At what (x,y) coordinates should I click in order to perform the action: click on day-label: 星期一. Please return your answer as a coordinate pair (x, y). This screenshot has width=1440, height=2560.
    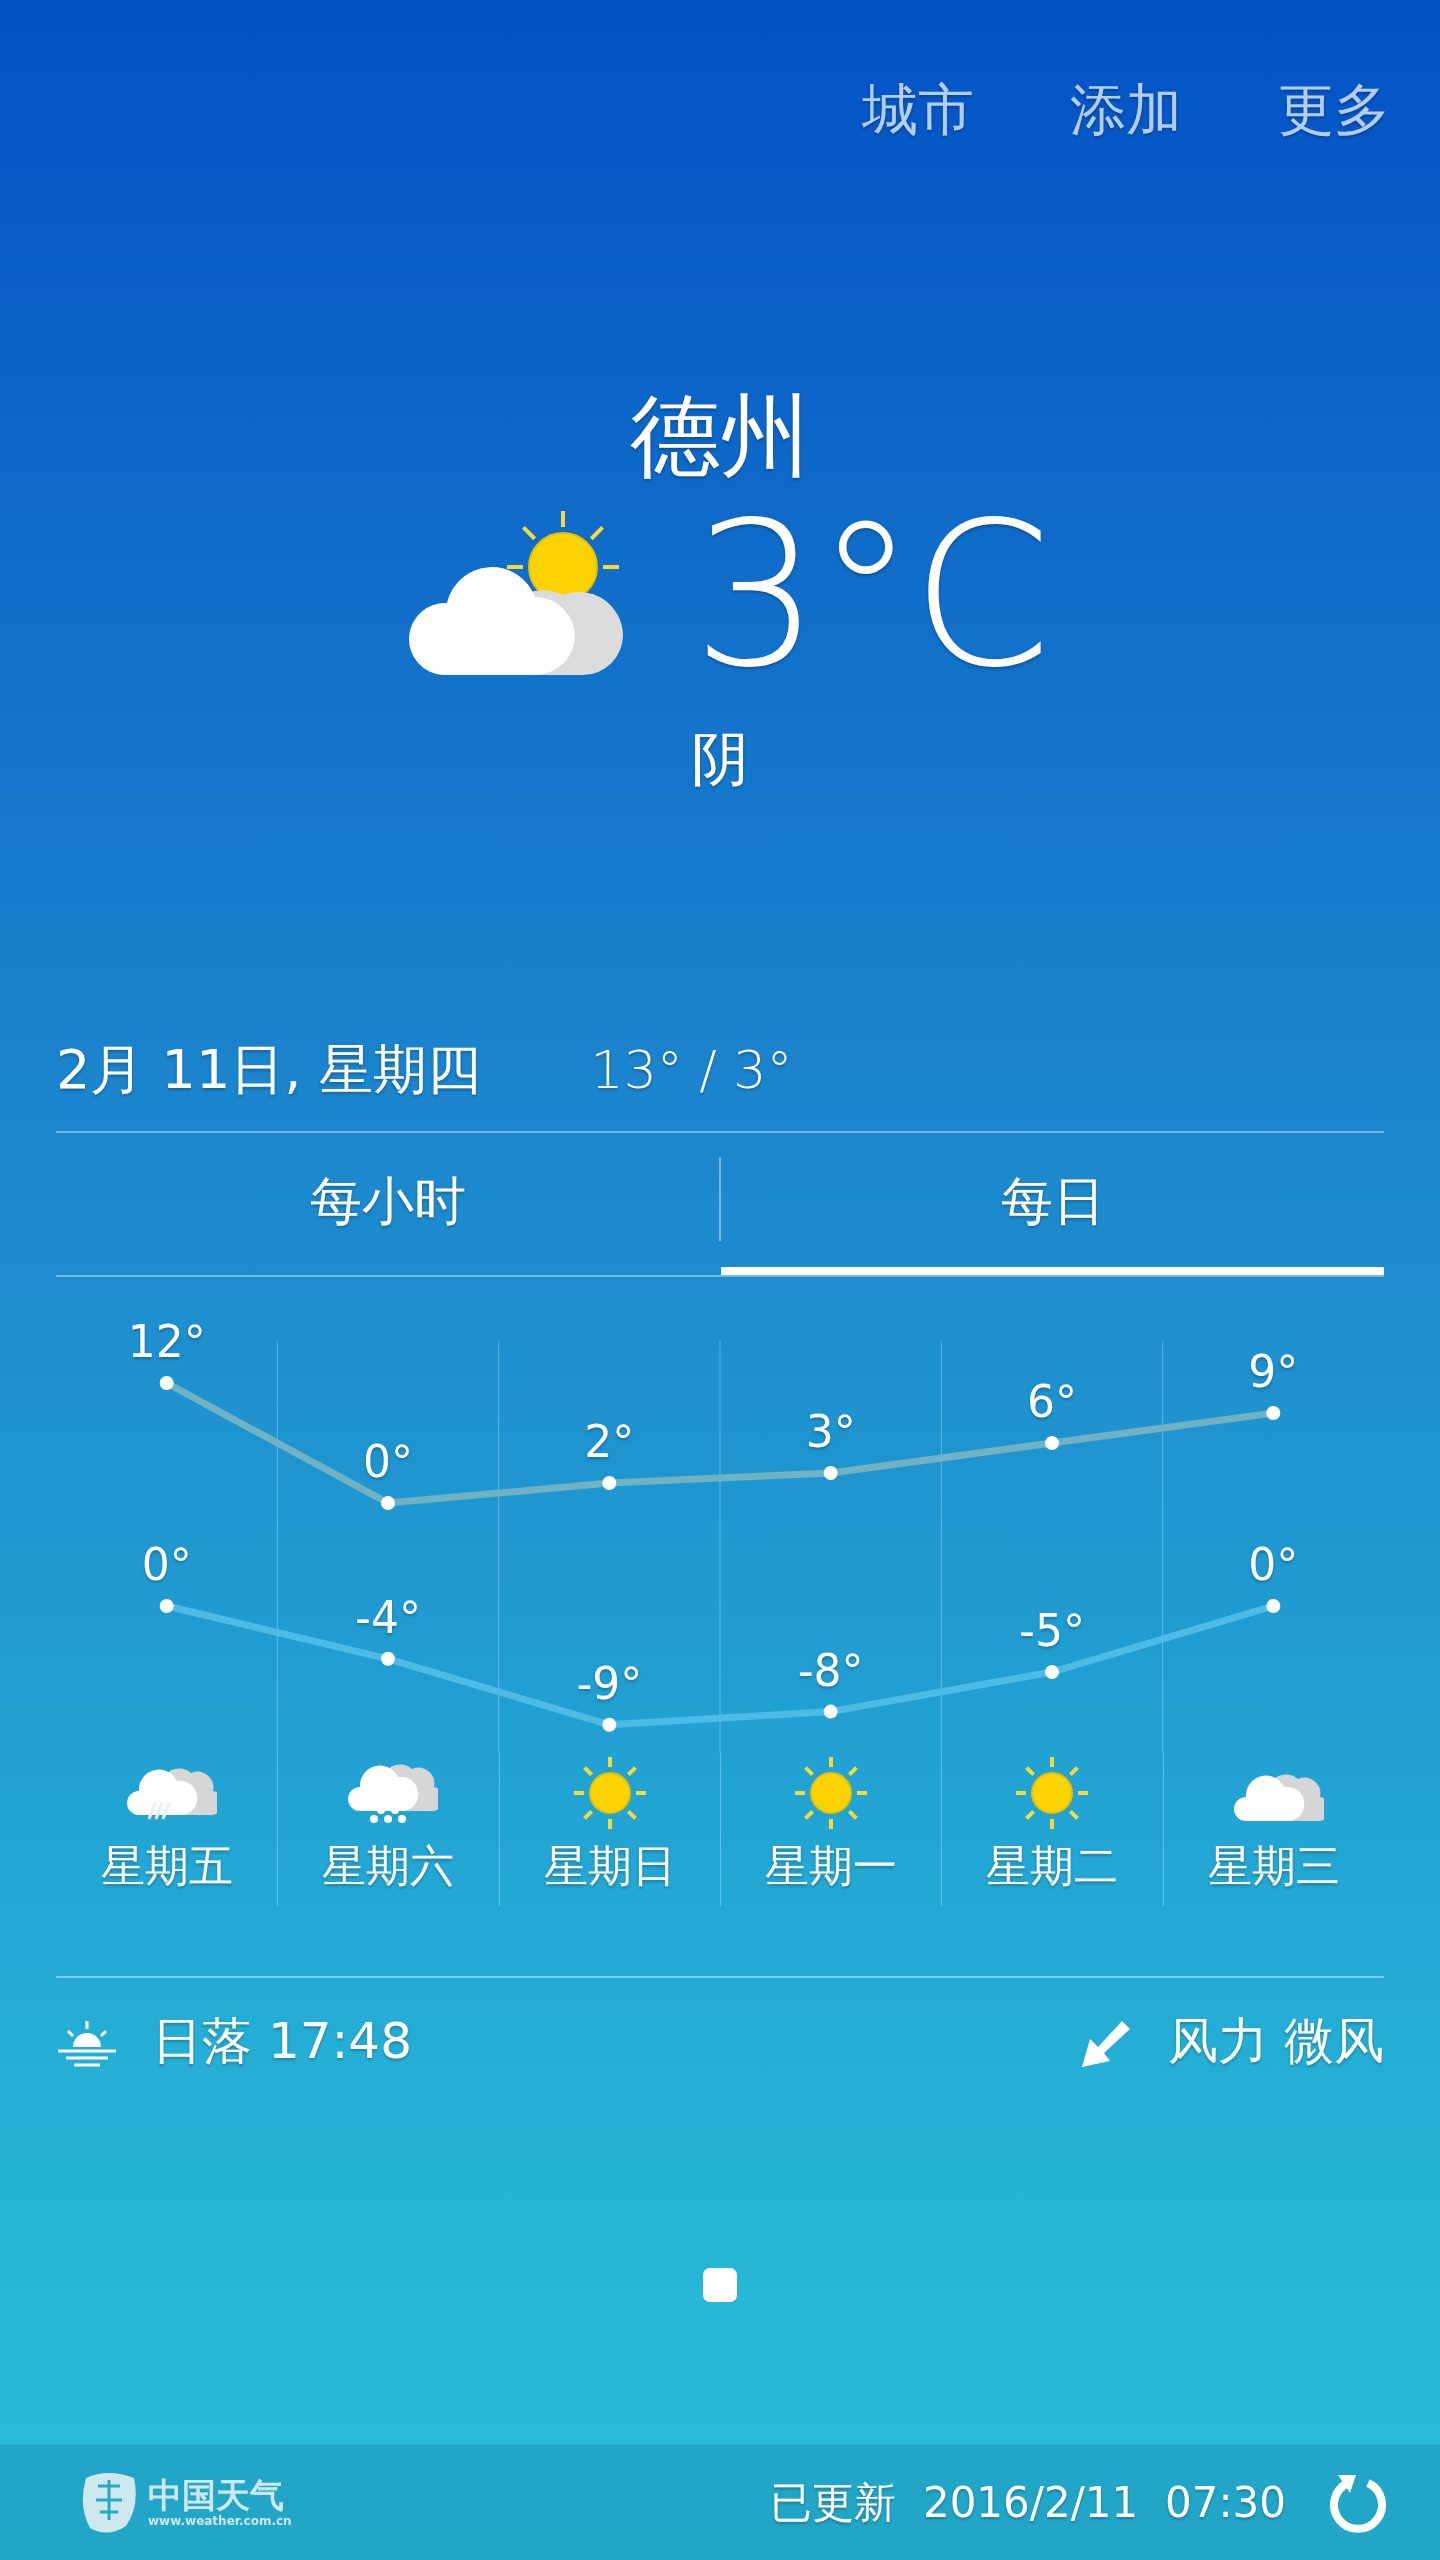
    Looking at the image, I should click on (831, 1866).